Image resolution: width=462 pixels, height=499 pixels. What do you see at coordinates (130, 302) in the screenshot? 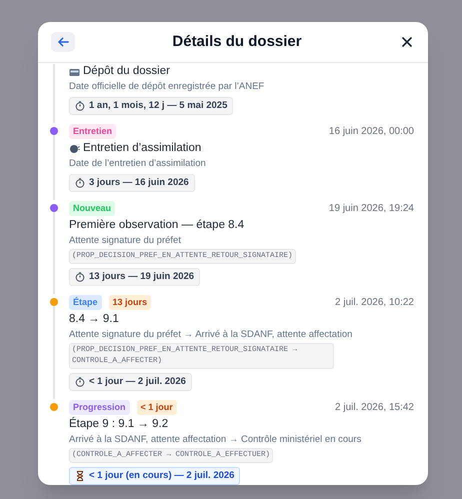
I see `event-badge: 13 jours` at bounding box center [130, 302].